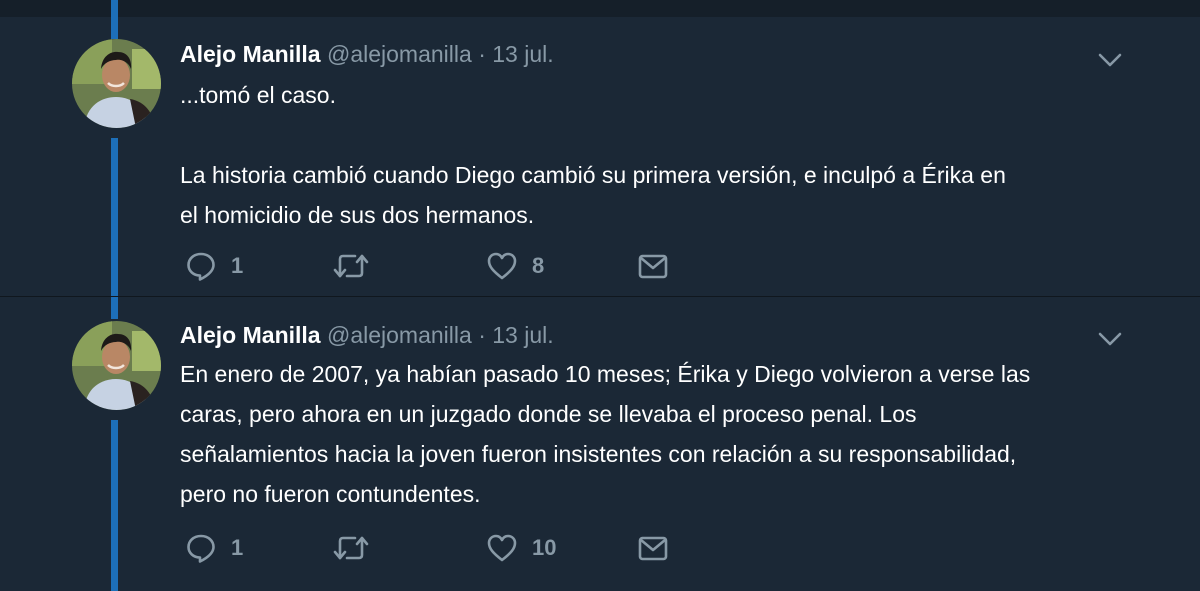  I want to click on like-count: 8, so click(538, 265).